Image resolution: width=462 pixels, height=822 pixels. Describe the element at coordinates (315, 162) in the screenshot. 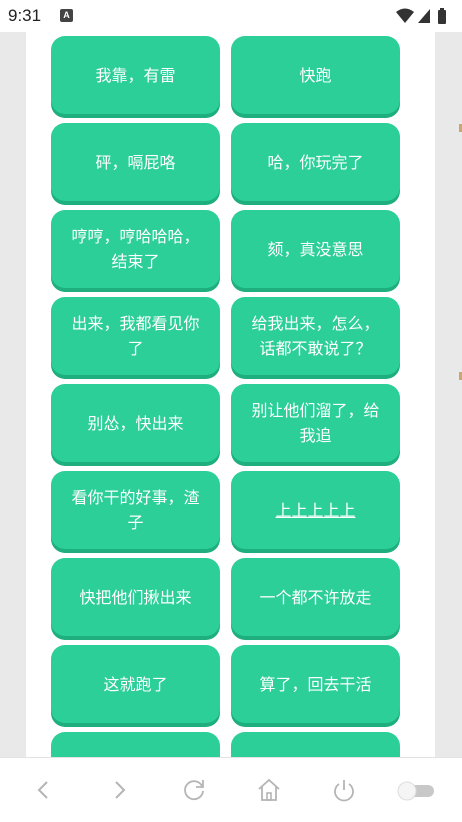

I see `sound-button: 哈，你玩完了` at that location.